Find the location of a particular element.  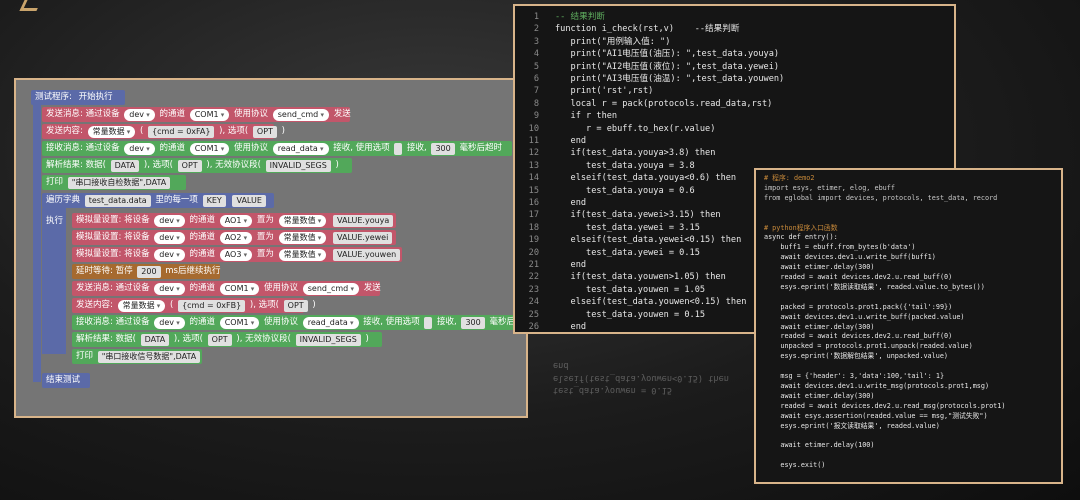

print-value-field: "串口接收信号数据",DATA is located at coordinates (149, 356).